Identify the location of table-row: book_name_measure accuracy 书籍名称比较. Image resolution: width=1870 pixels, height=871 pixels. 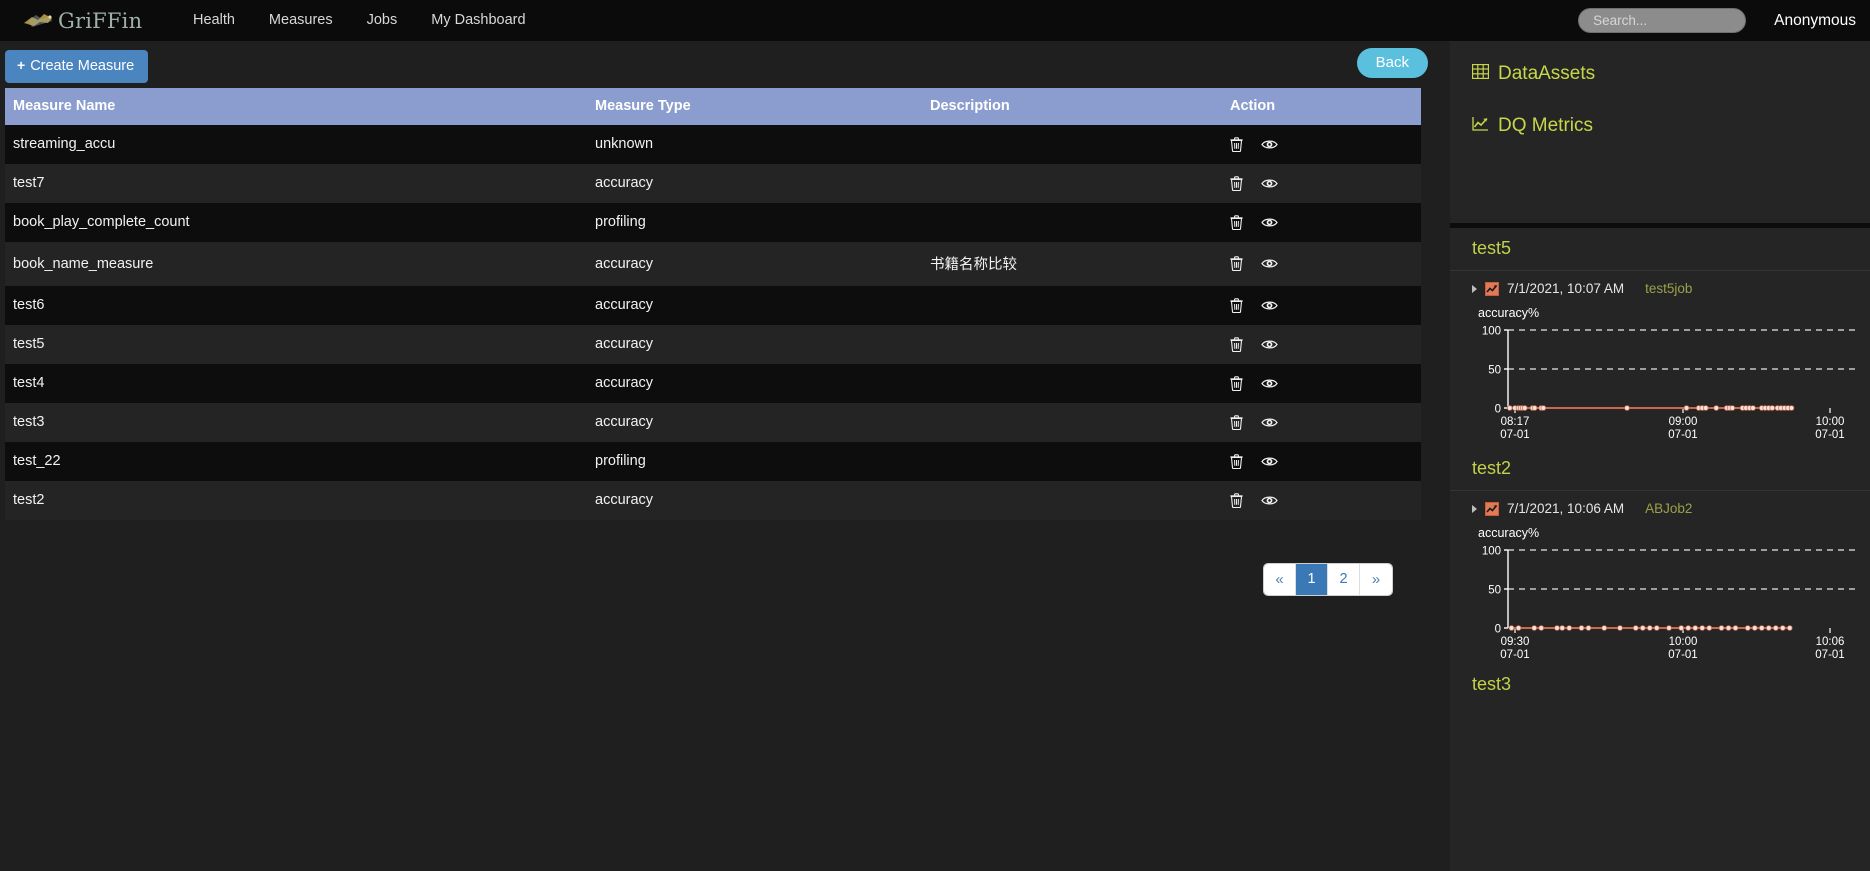
(713, 264).